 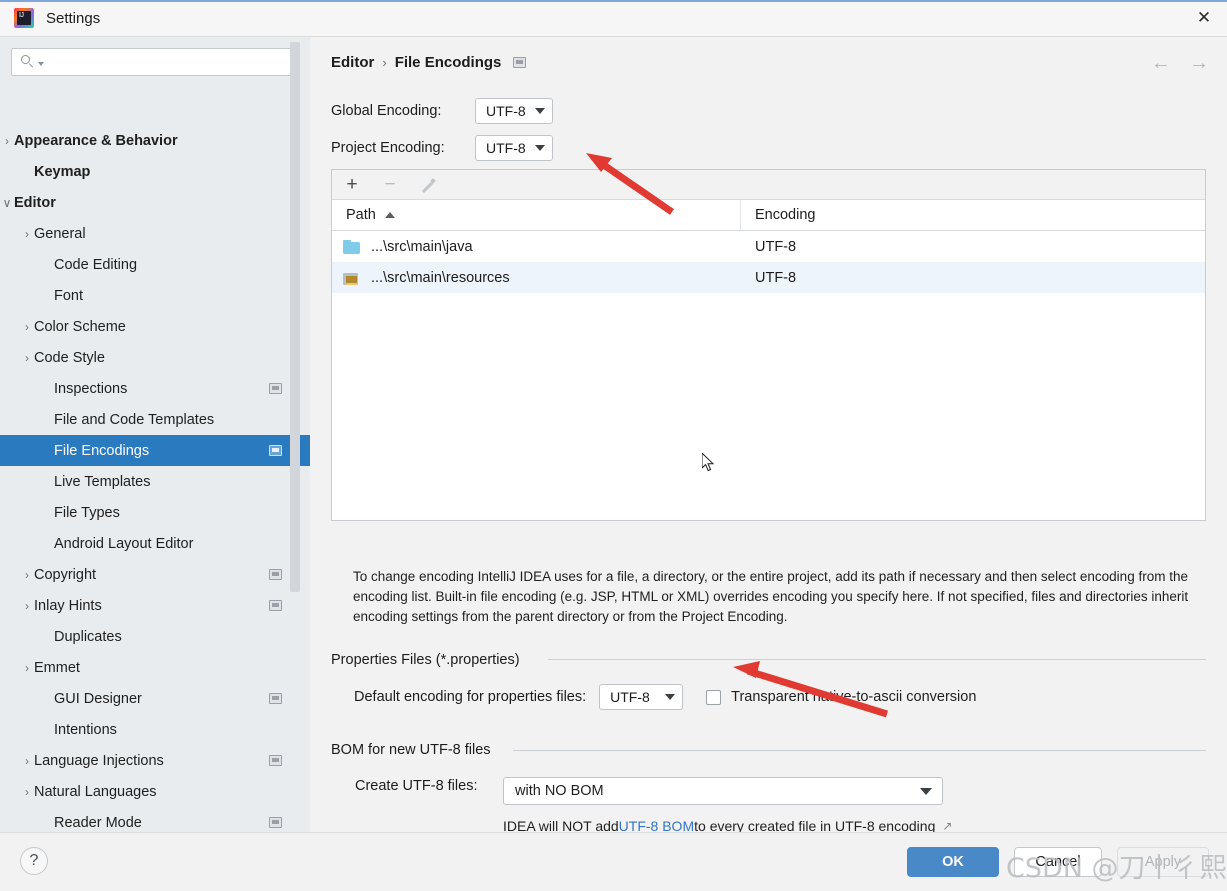 I want to click on search-icon, so click(x=28, y=62).